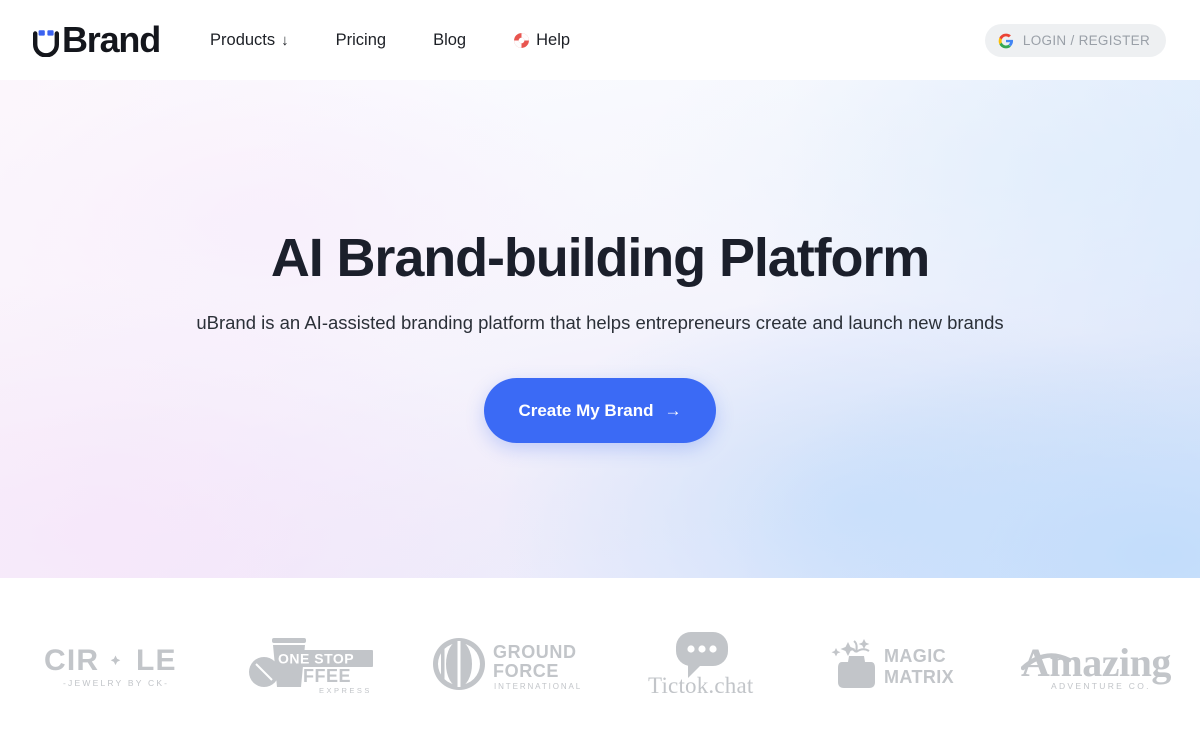 This screenshot has width=1200, height=750. I want to click on ubrand-logo-text: Brand, so click(111, 39).